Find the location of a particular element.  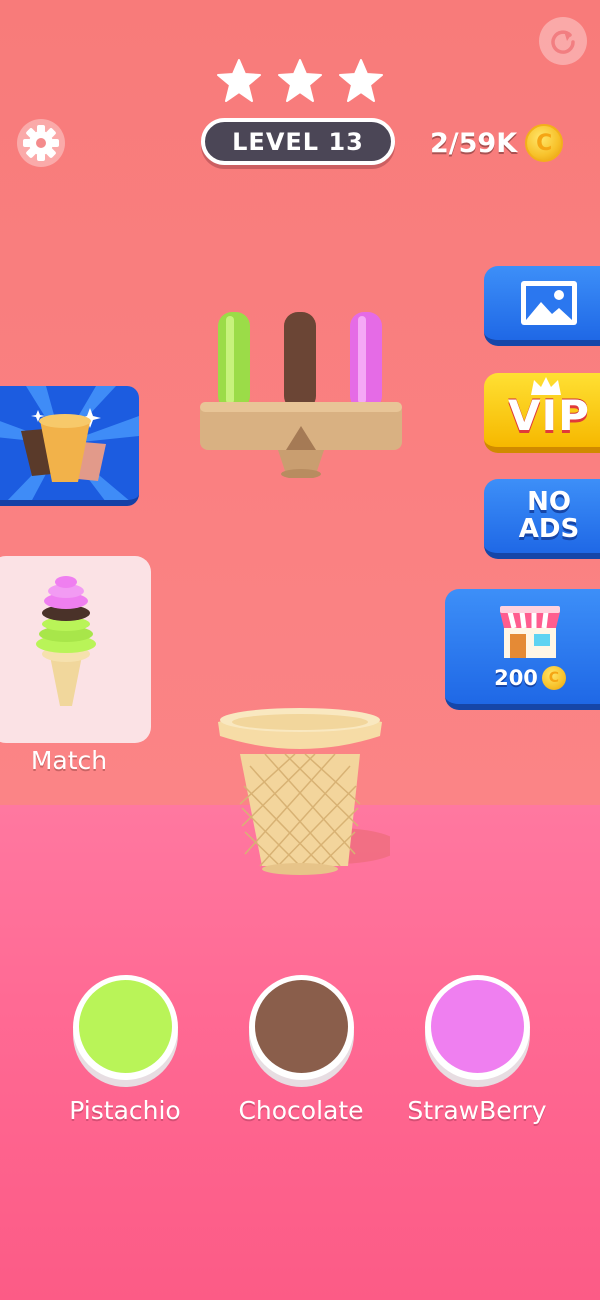

shop-icon is located at coordinates (530, 631).